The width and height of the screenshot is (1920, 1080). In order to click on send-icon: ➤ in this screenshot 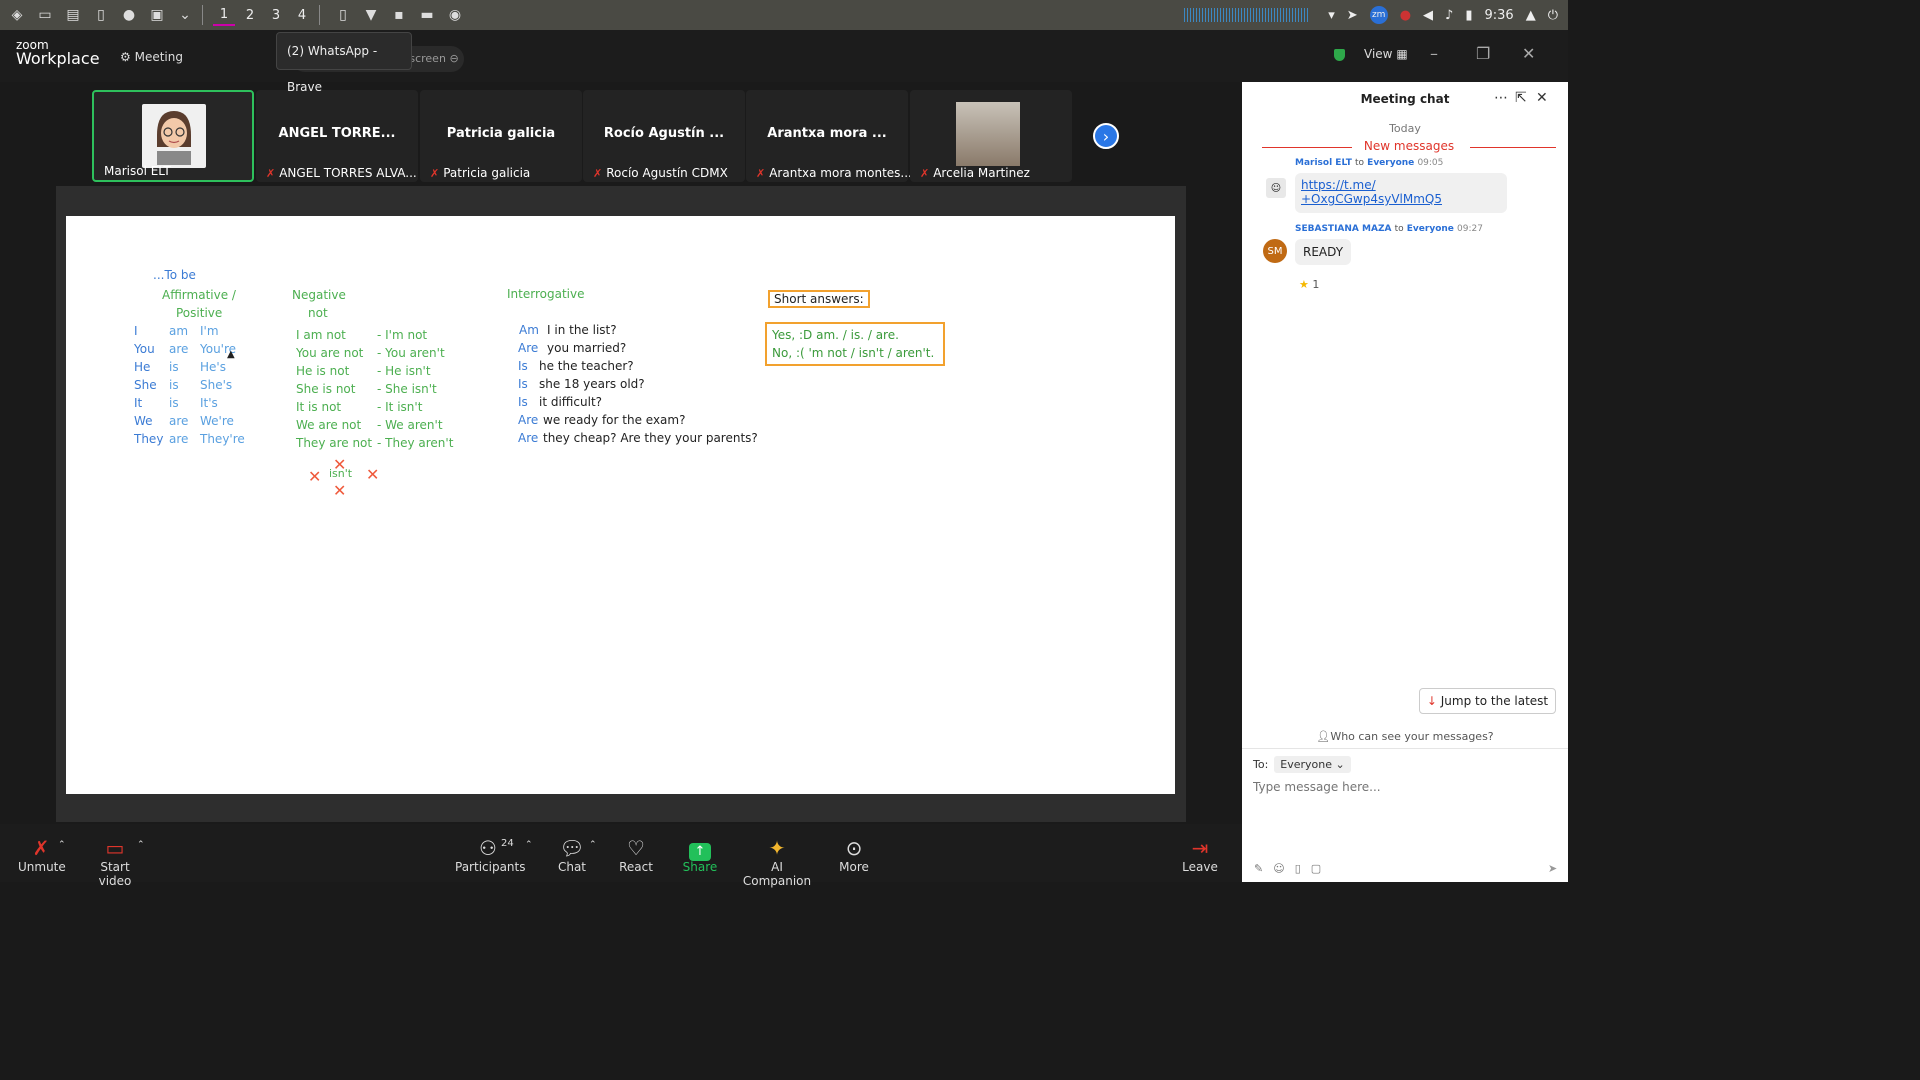, I will do `click(1552, 868)`.